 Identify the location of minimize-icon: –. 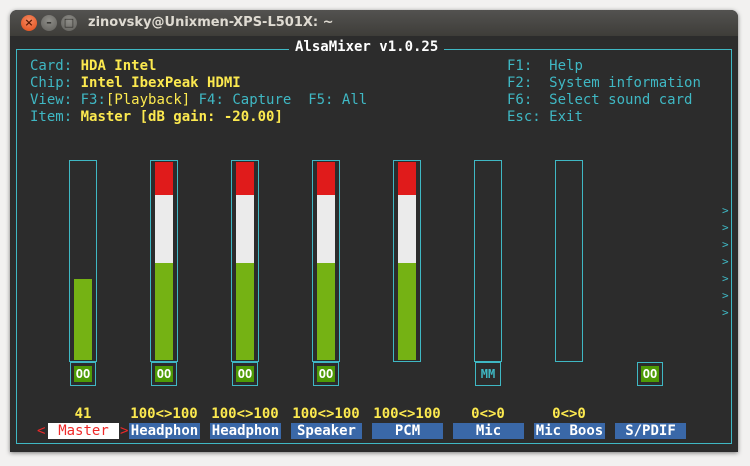
(49, 22).